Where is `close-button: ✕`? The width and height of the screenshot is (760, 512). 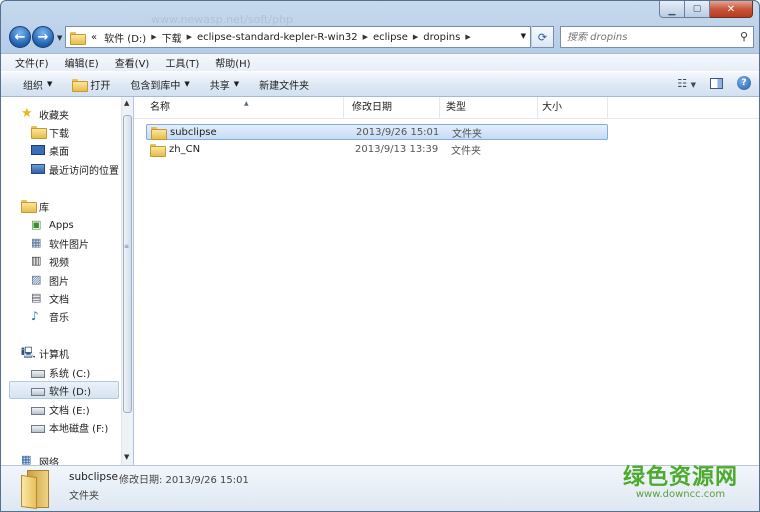 close-button: ✕ is located at coordinates (731, 9).